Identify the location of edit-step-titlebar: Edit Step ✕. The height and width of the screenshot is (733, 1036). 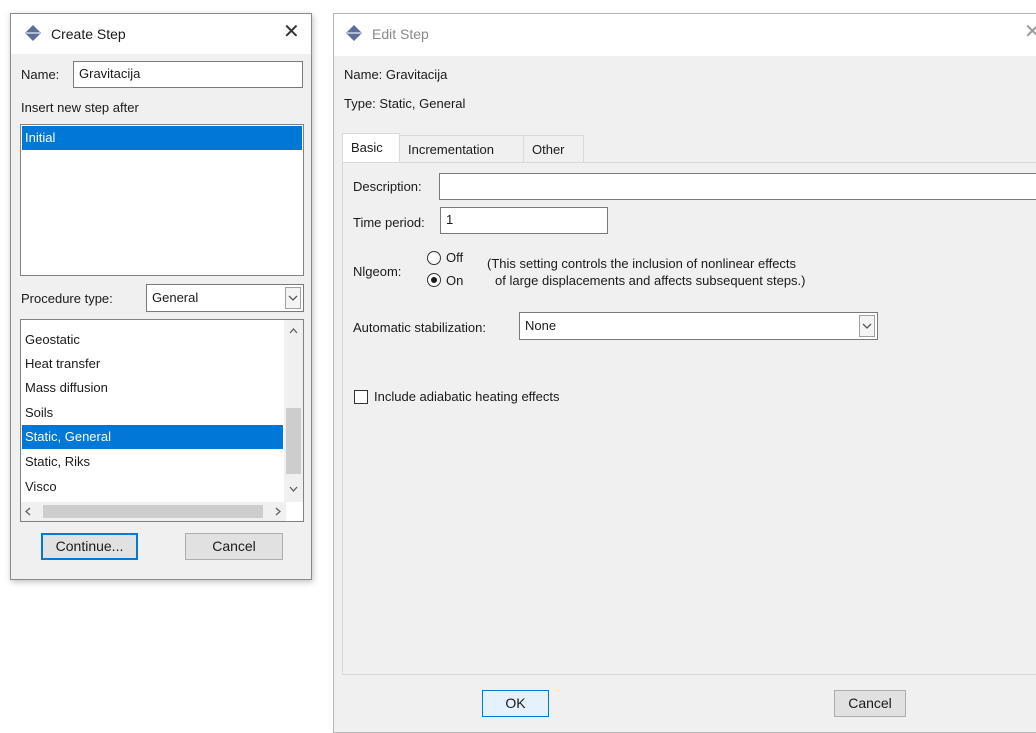
(685, 35).